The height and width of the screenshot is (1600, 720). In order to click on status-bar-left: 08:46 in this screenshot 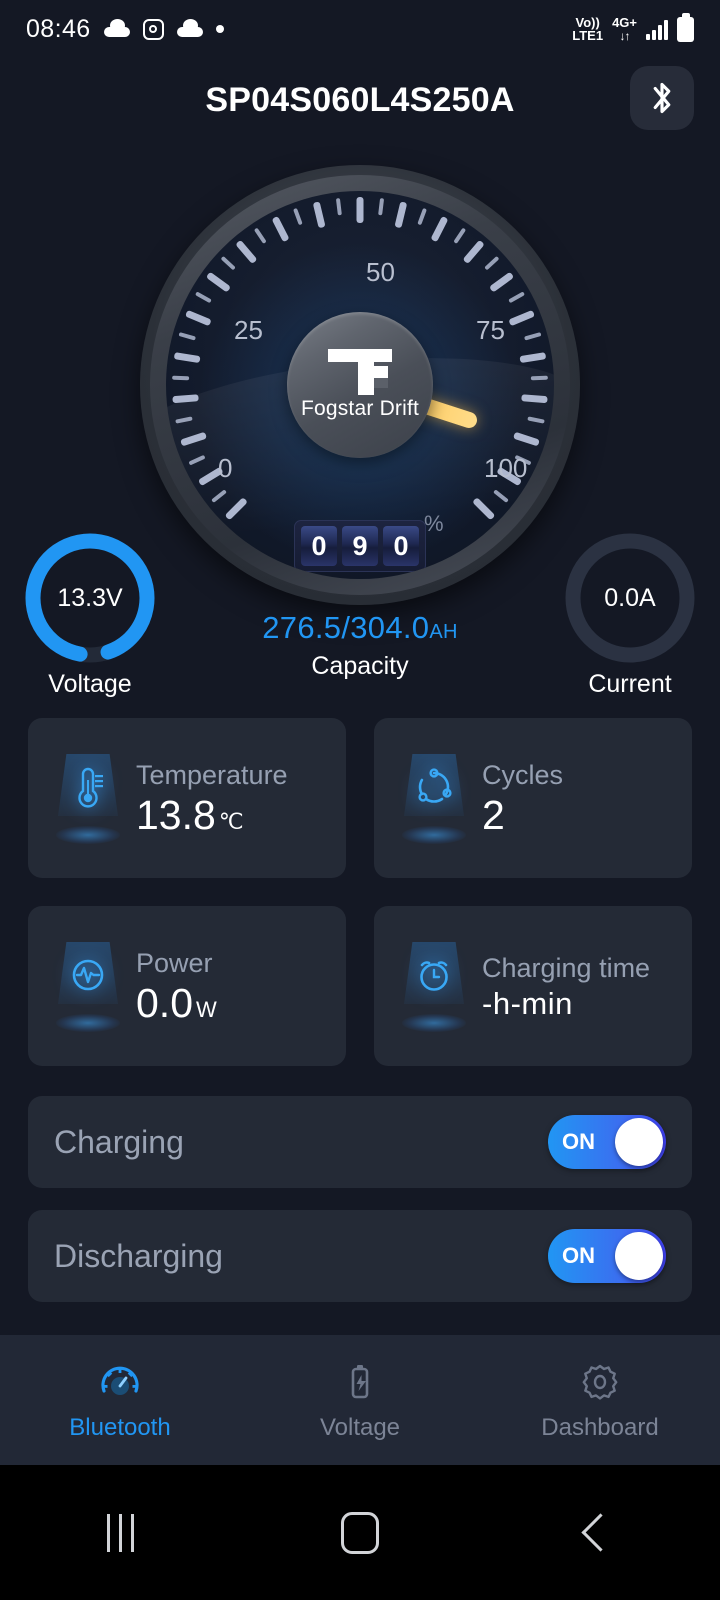, I will do `click(125, 29)`.